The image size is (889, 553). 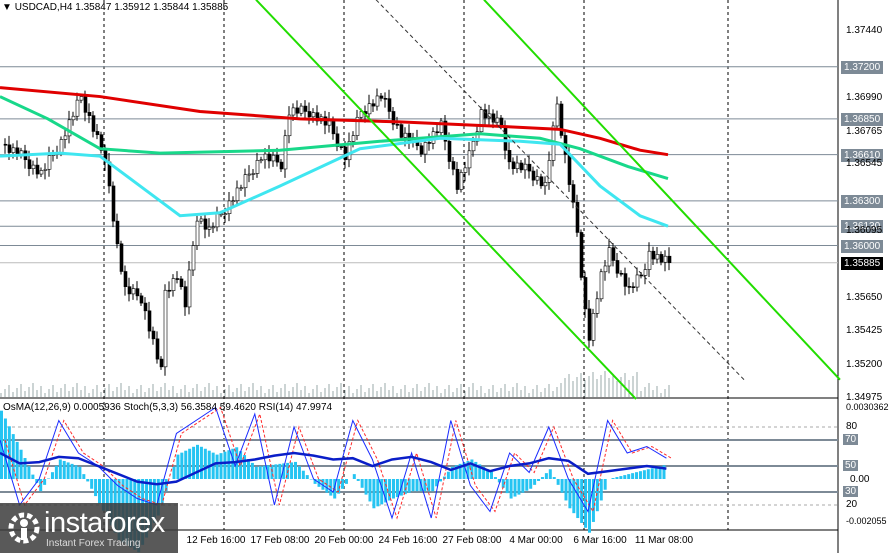 What do you see at coordinates (851, 491) in the screenshot?
I see `indicator-level-label: 30` at bounding box center [851, 491].